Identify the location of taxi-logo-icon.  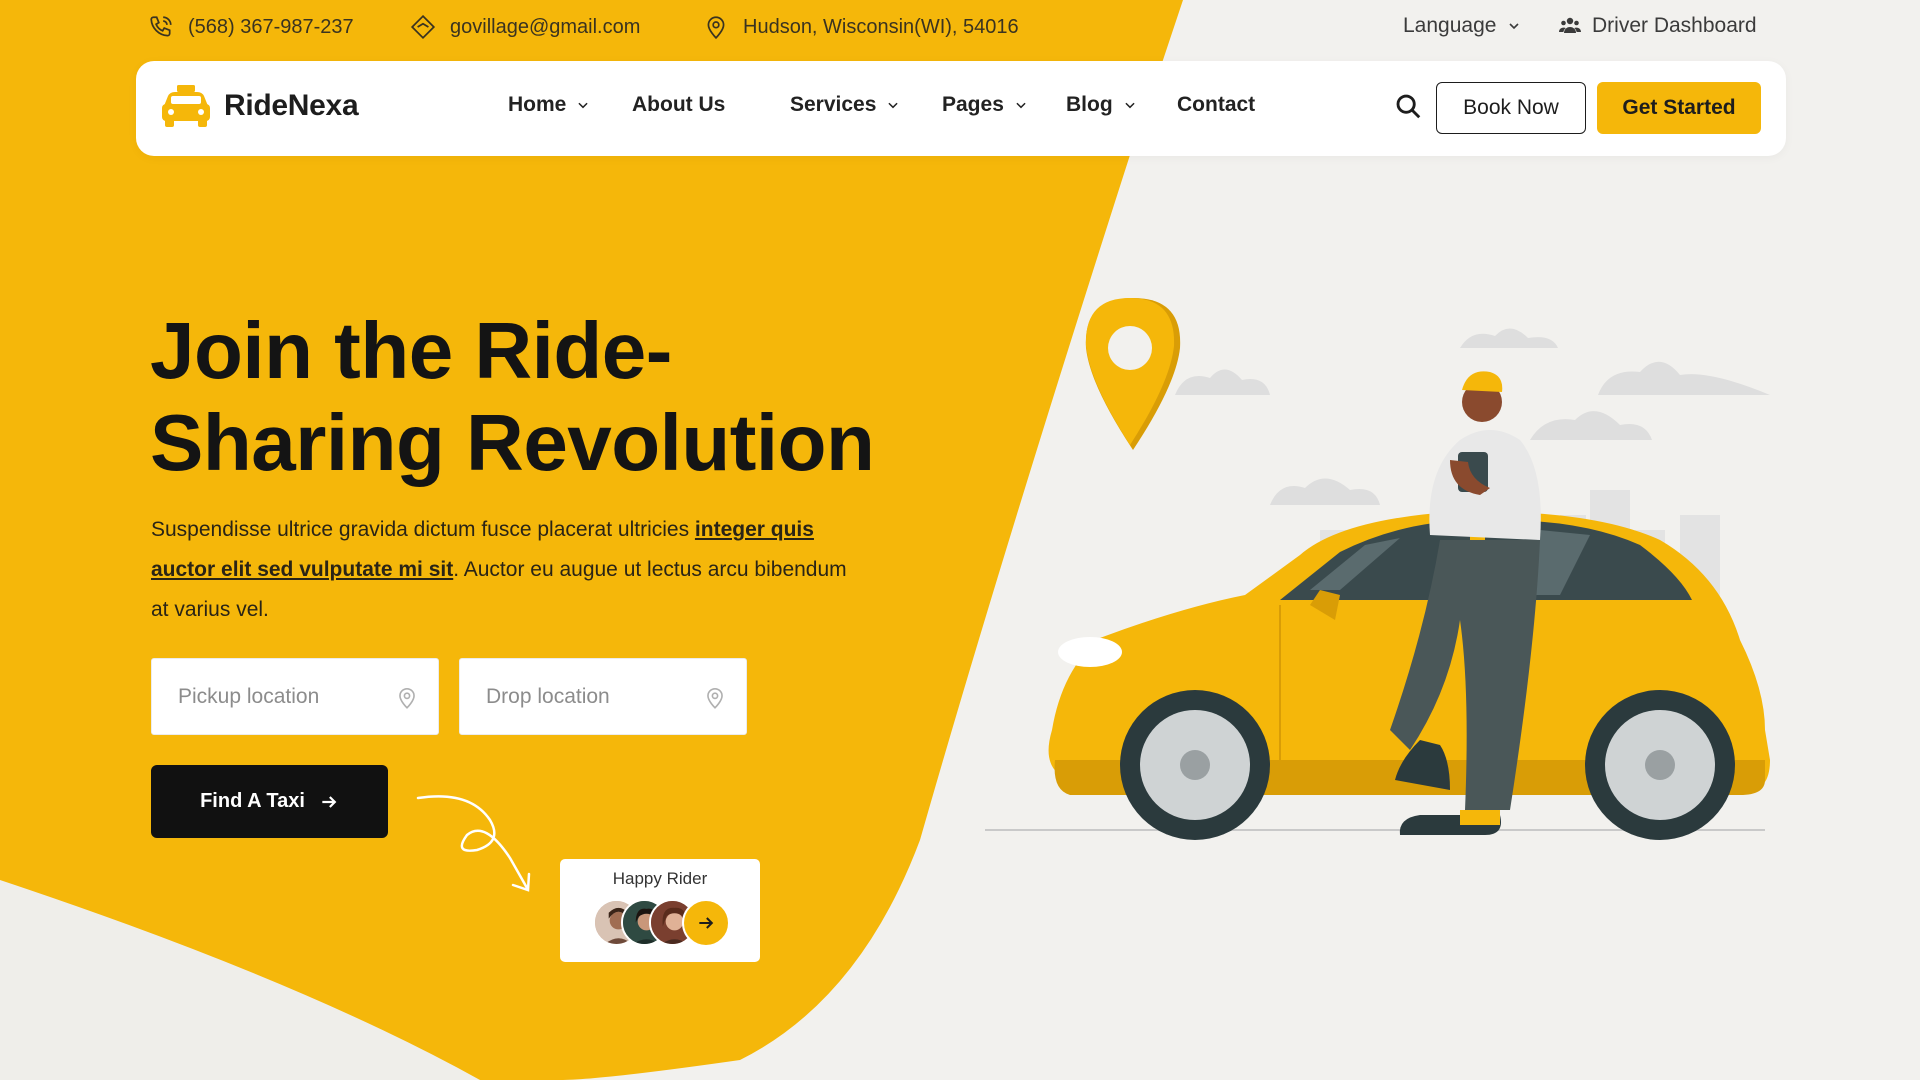
(186, 106).